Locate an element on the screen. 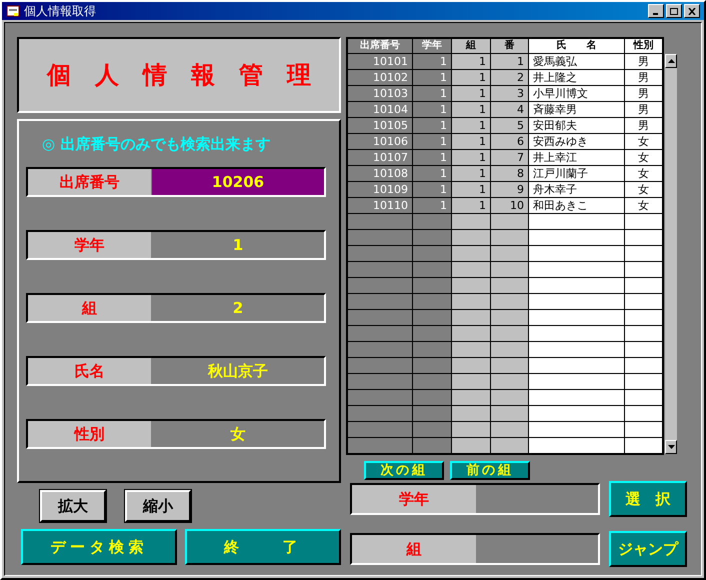 Image resolution: width=706 pixels, height=580 pixels. maximize-icon is located at coordinates (674, 11).